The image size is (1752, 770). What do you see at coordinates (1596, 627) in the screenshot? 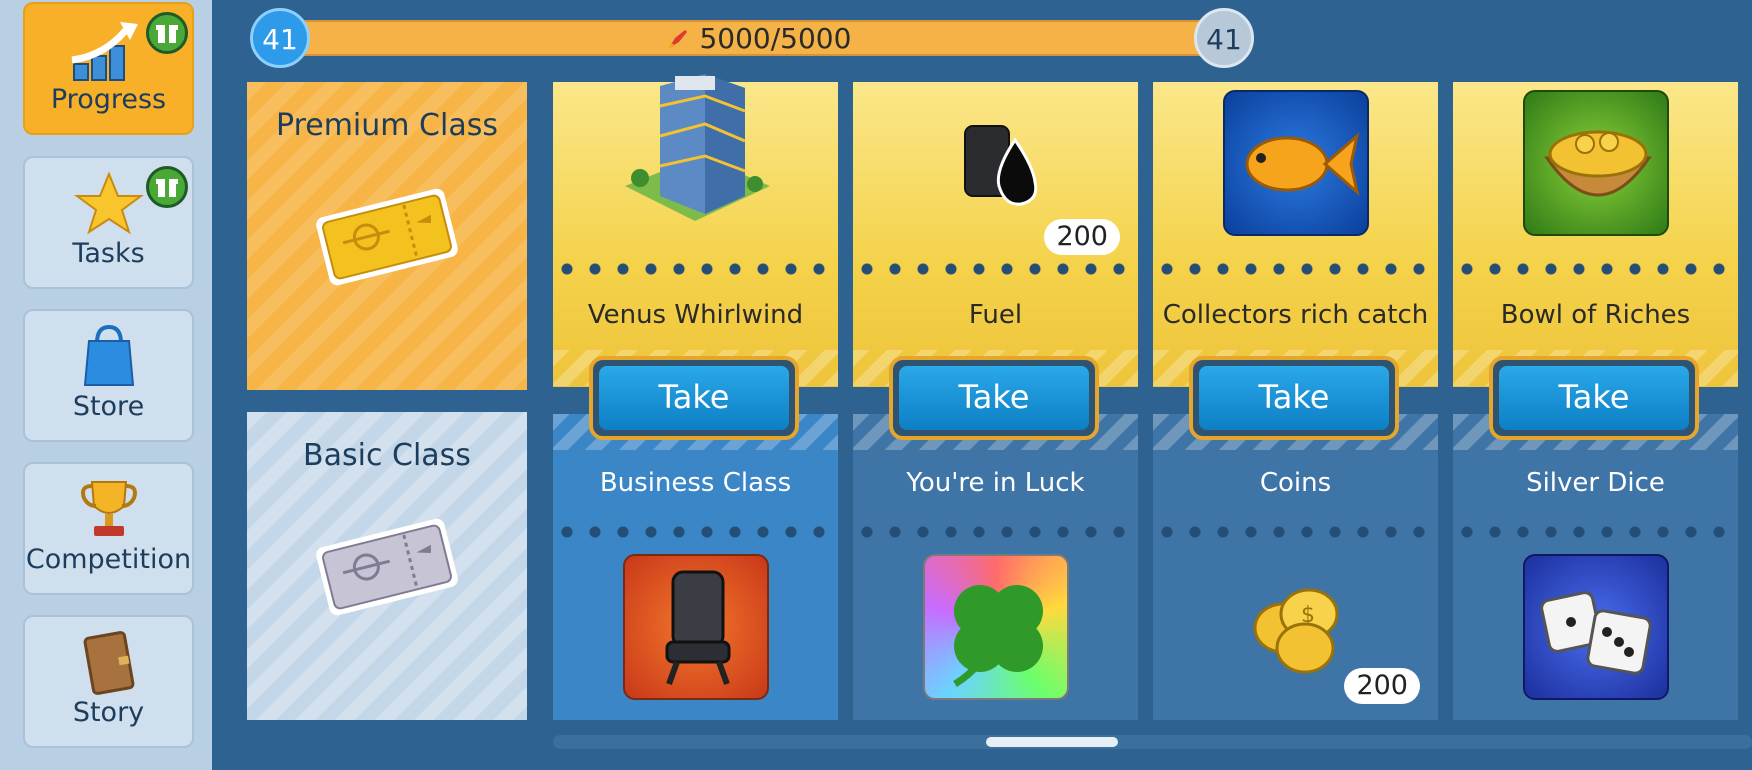
I see `dice-icon` at bounding box center [1596, 627].